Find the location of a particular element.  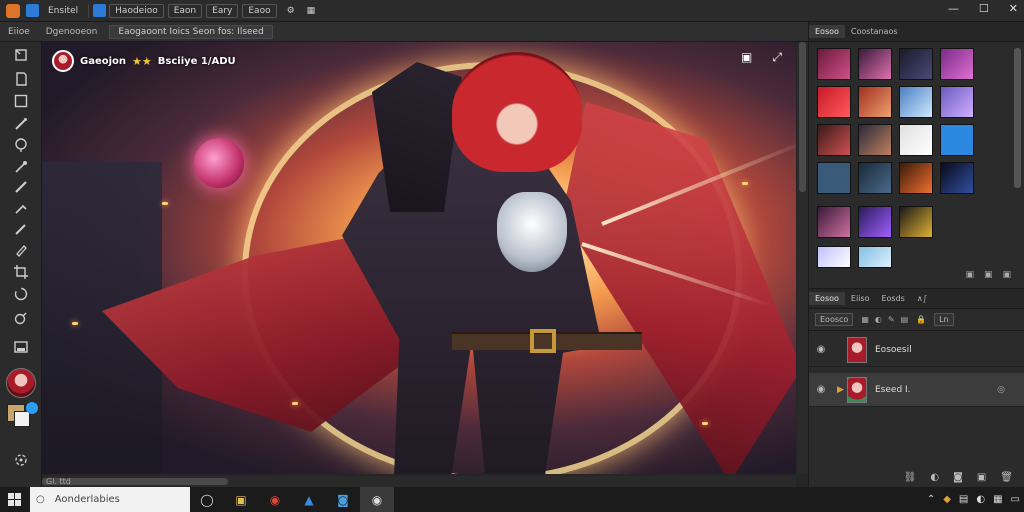

pen-tool-icon is located at coordinates (21, 250).